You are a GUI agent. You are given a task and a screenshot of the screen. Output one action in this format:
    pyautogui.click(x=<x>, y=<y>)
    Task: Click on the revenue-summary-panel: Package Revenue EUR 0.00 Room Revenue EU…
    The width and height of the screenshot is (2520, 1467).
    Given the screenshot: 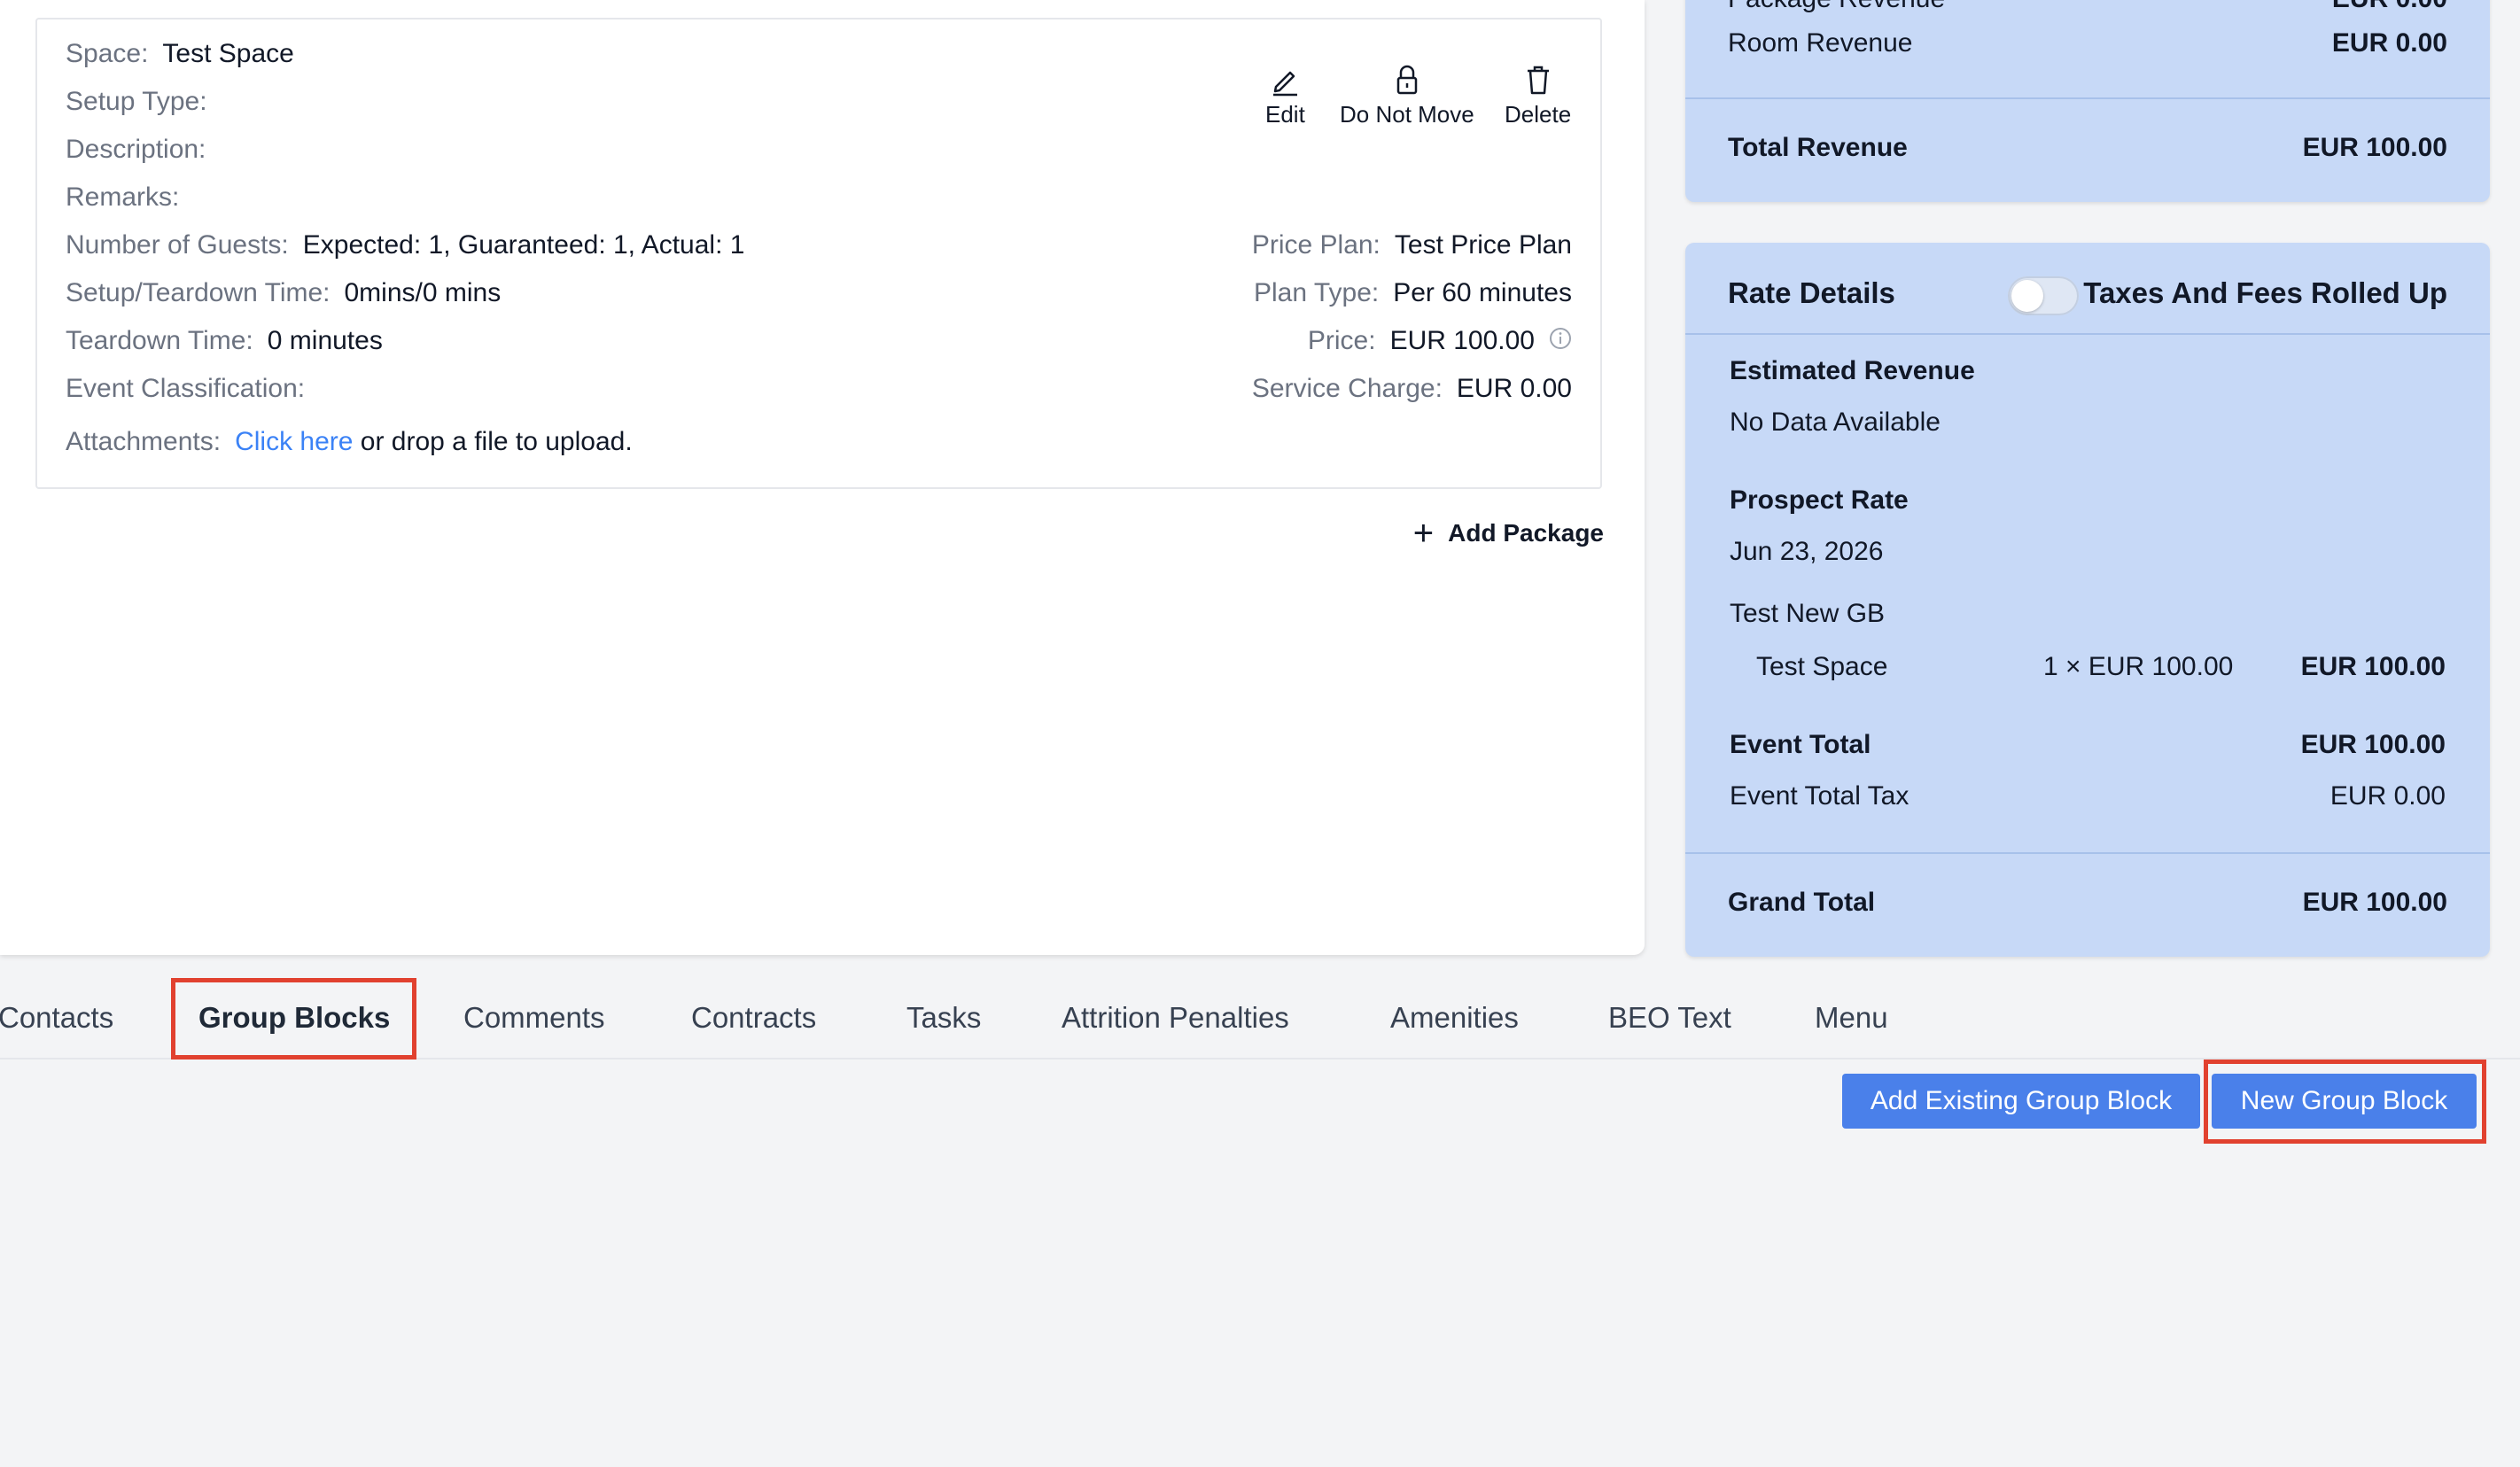 What is the action you would take?
    pyautogui.click(x=2087, y=101)
    